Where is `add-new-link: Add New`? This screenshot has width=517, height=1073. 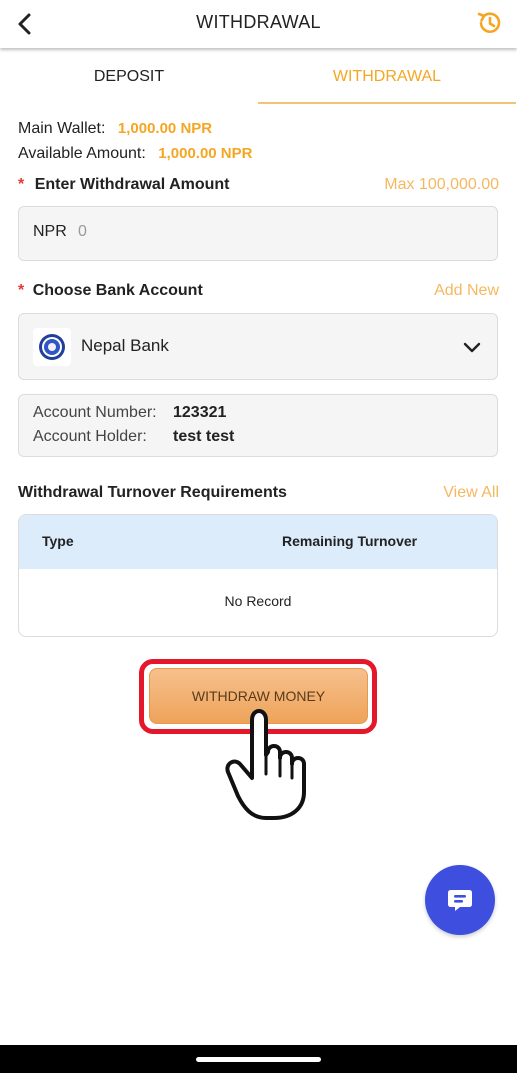
add-new-link: Add New is located at coordinates (466, 291).